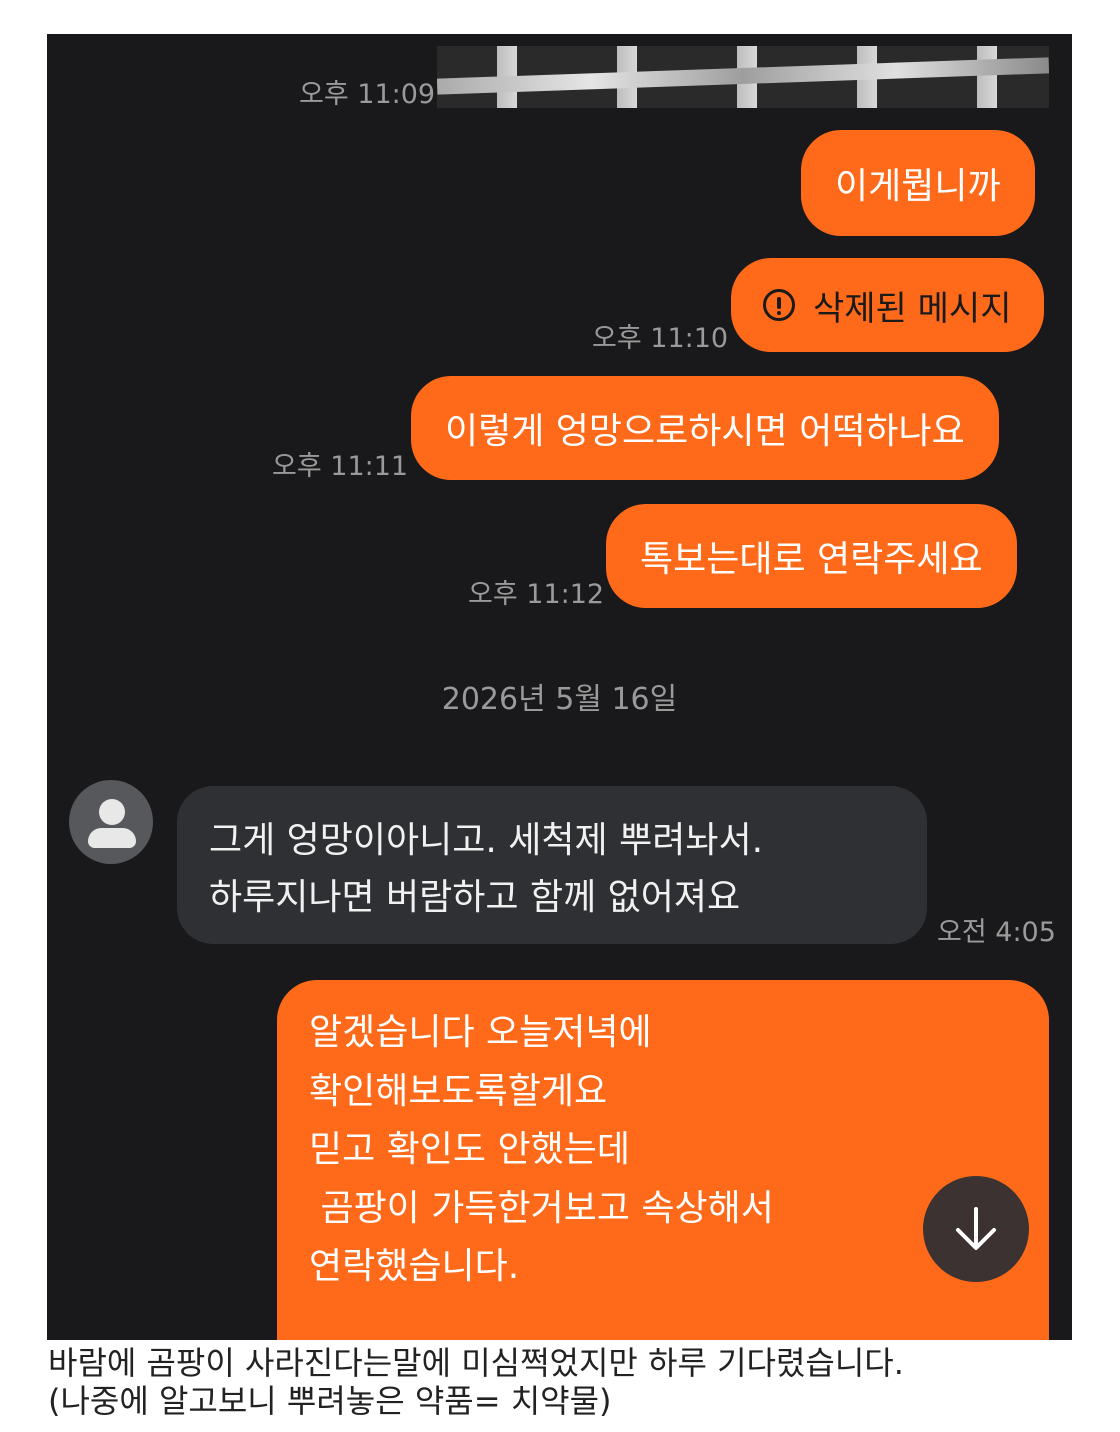 This screenshot has height=1432, width=1120. I want to click on message-bubble-outgoing: 톡보는대로 연락주세요, so click(811, 556).